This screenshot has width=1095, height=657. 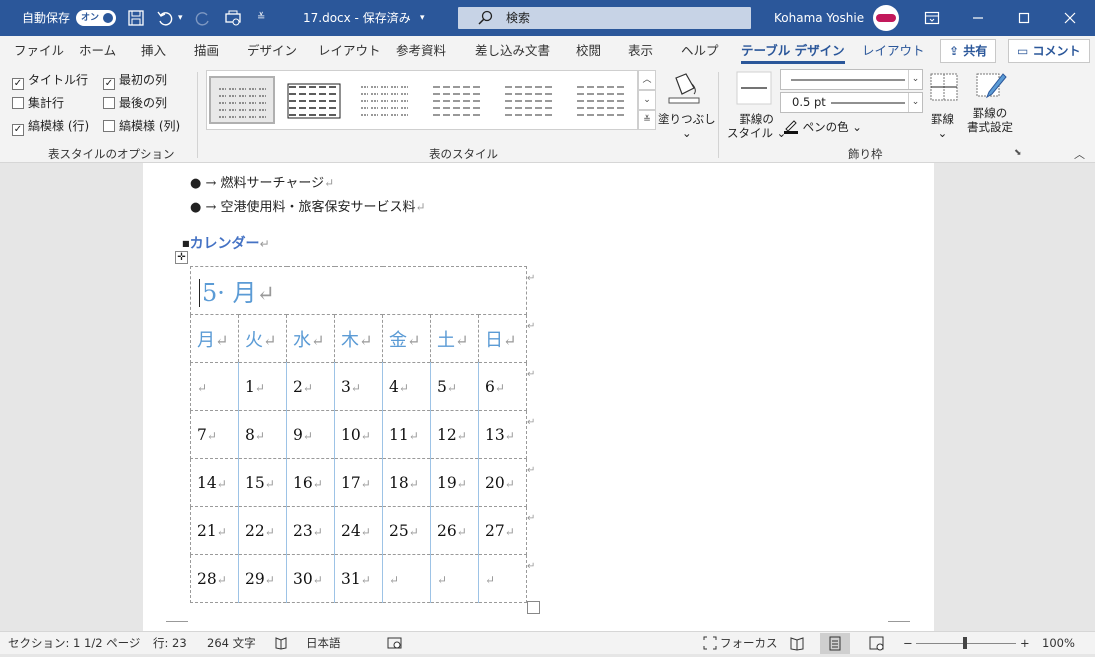 I want to click on document-title: 17.docx - 保存済み, so click(x=357, y=18).